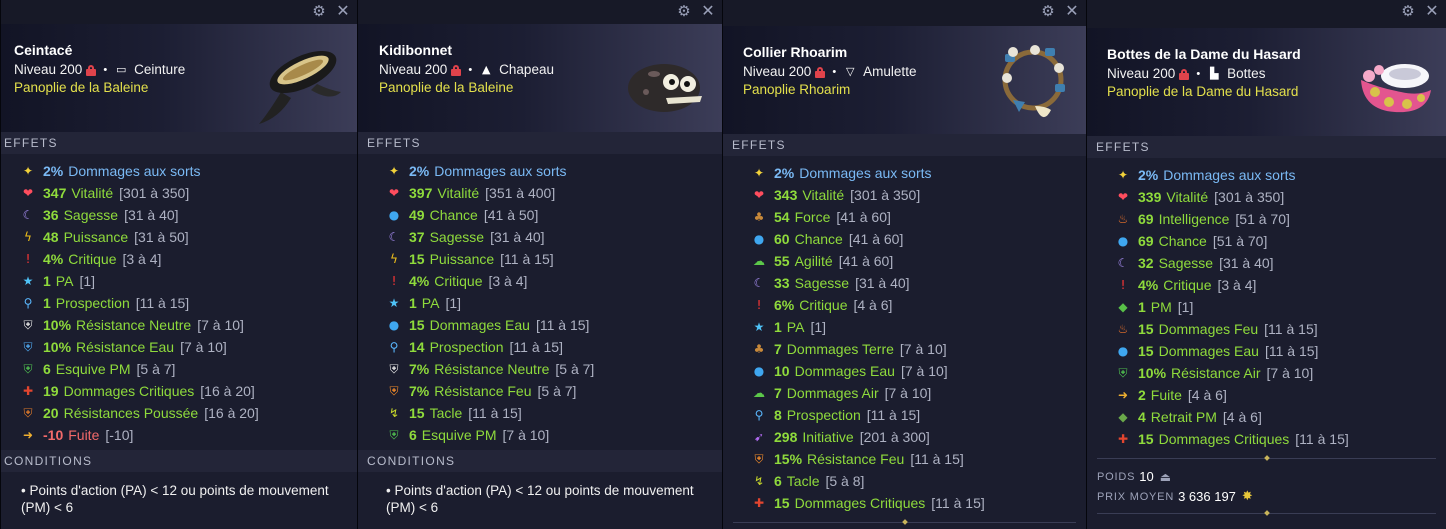 The width and height of the screenshot is (1446, 529). Describe the element at coordinates (1184, 74) in the screenshot. I see `lock-icon` at that location.